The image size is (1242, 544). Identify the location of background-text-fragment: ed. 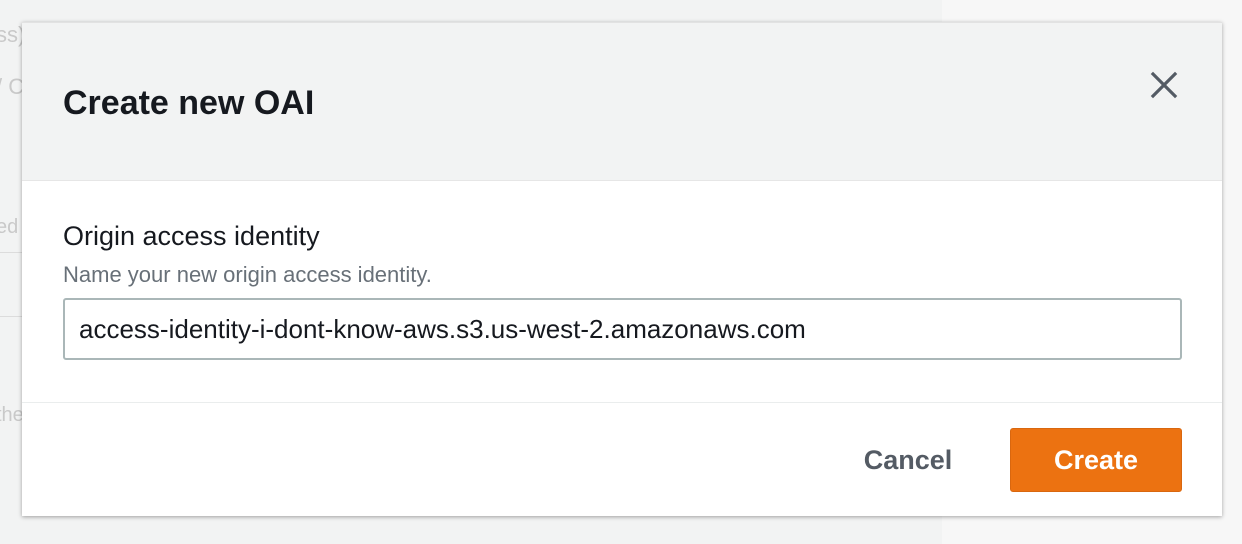
(9, 227).